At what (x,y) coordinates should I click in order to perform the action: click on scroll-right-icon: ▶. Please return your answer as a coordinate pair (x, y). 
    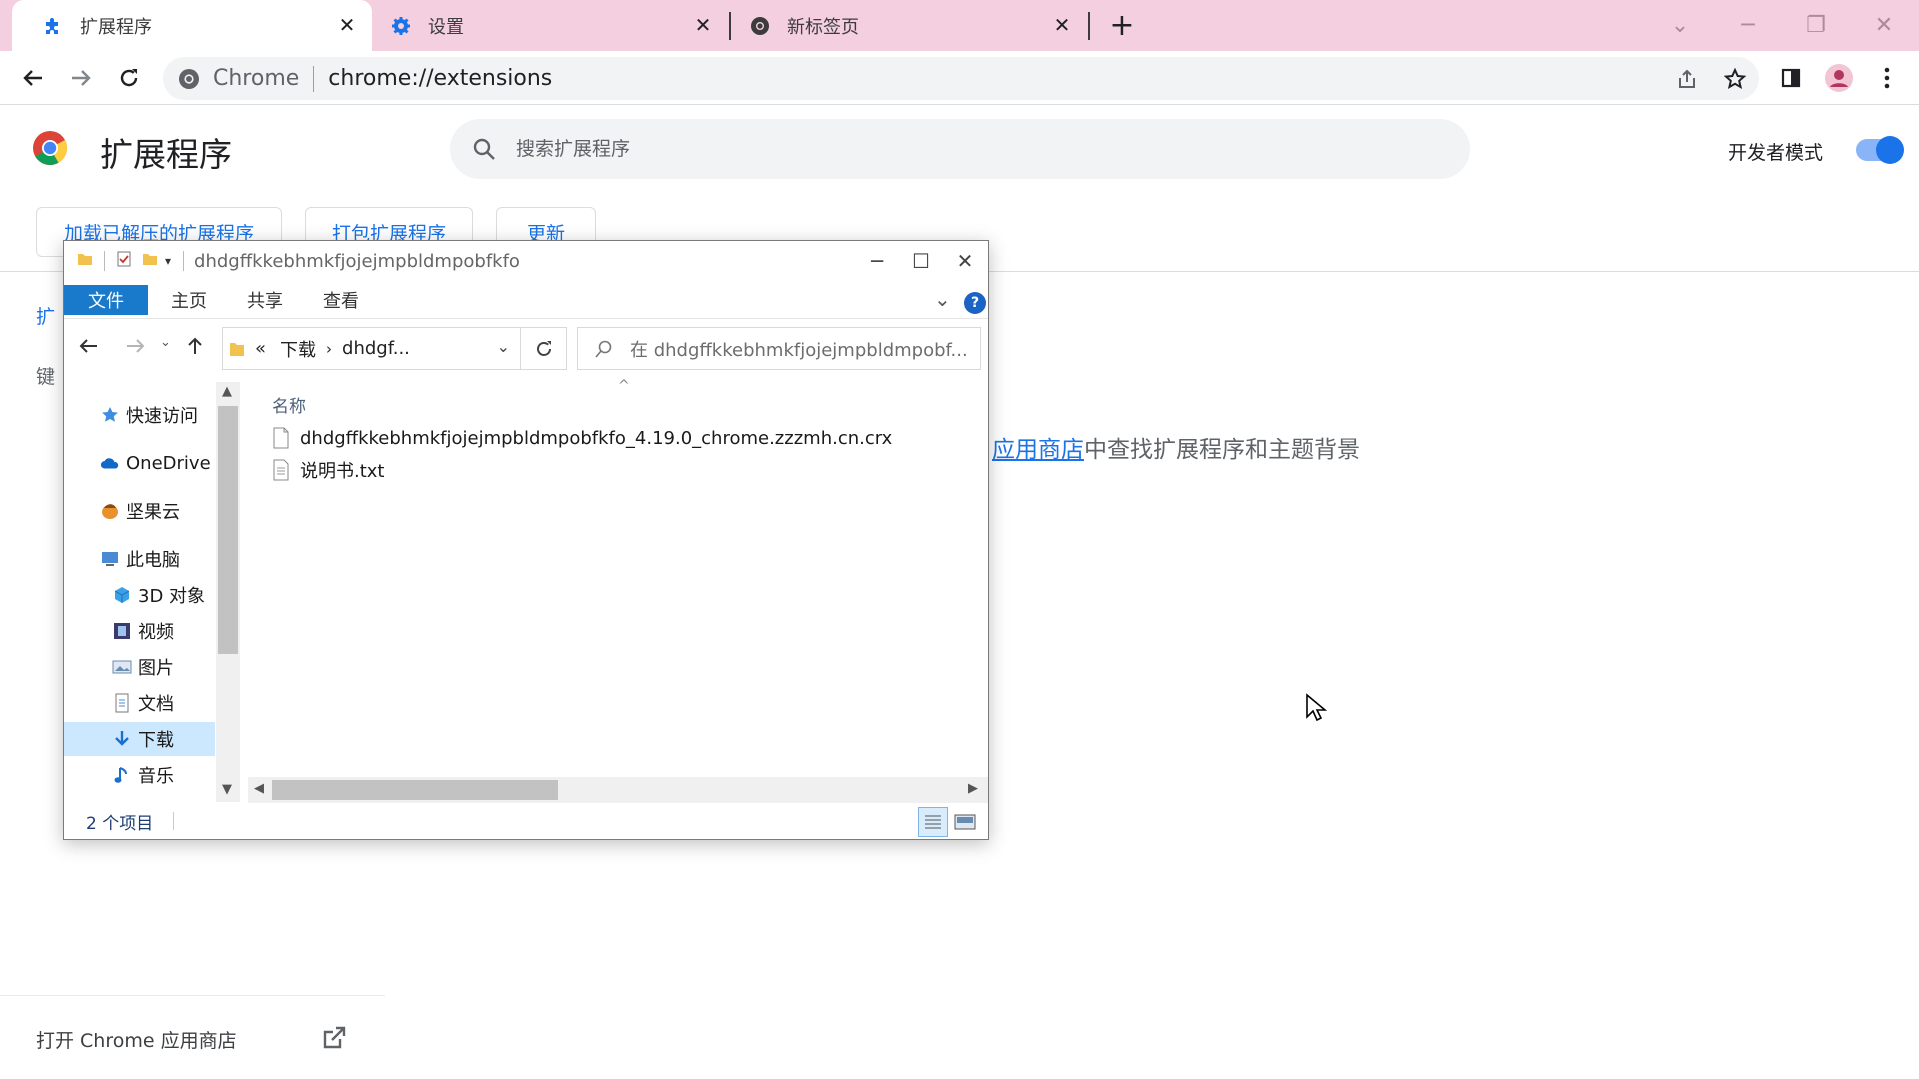
    Looking at the image, I should click on (973, 788).